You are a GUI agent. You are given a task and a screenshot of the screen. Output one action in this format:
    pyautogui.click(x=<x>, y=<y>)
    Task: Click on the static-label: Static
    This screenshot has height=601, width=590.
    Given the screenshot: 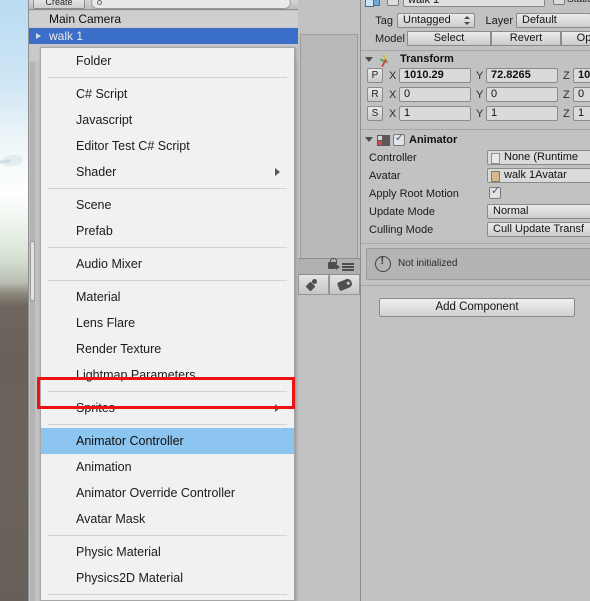 What is the action you would take?
    pyautogui.click(x=578, y=2)
    